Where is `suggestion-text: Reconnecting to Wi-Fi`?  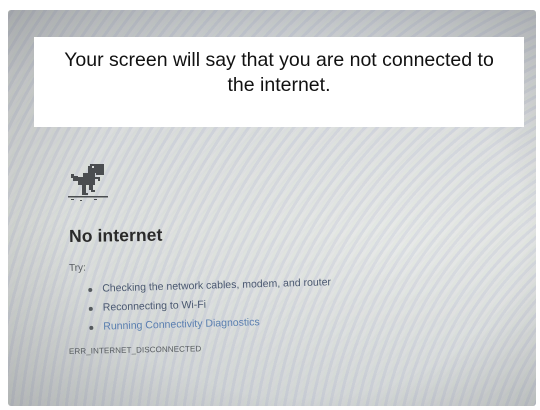 suggestion-text: Reconnecting to Wi-Fi is located at coordinates (154, 306).